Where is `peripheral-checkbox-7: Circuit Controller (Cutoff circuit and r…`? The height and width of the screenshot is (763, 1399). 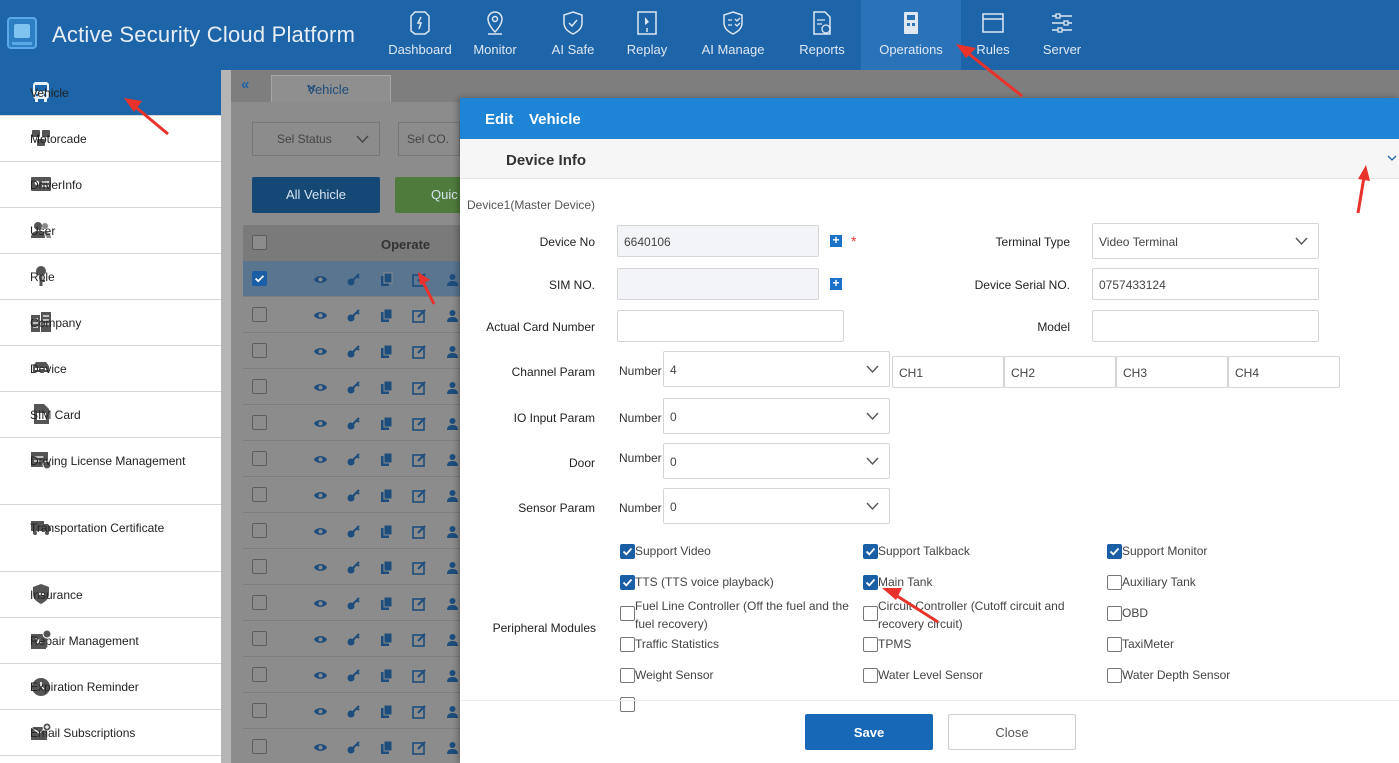
peripheral-checkbox-7: Circuit Controller (Cutoff circuit and r… is located at coordinates (983, 615).